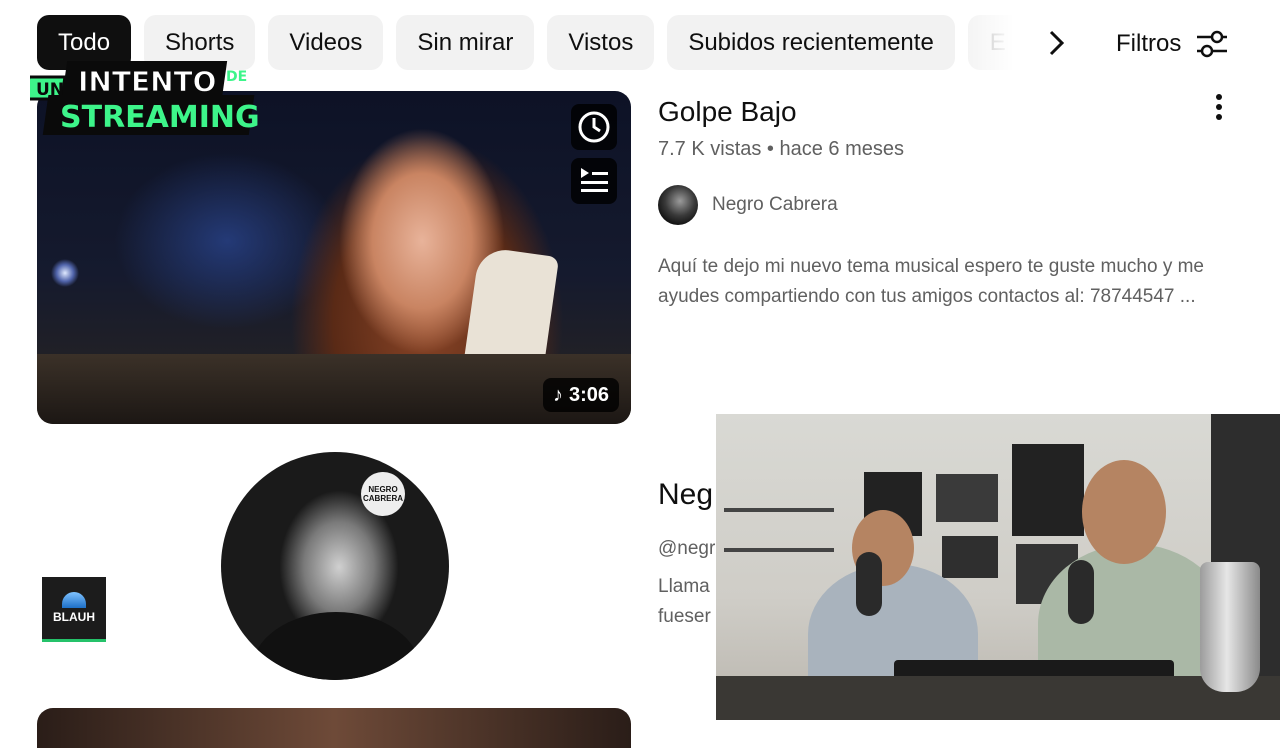 Image resolution: width=1280 pixels, height=748 pixels. What do you see at coordinates (588, 394) in the screenshot?
I see `duration-text: 3:06` at bounding box center [588, 394].